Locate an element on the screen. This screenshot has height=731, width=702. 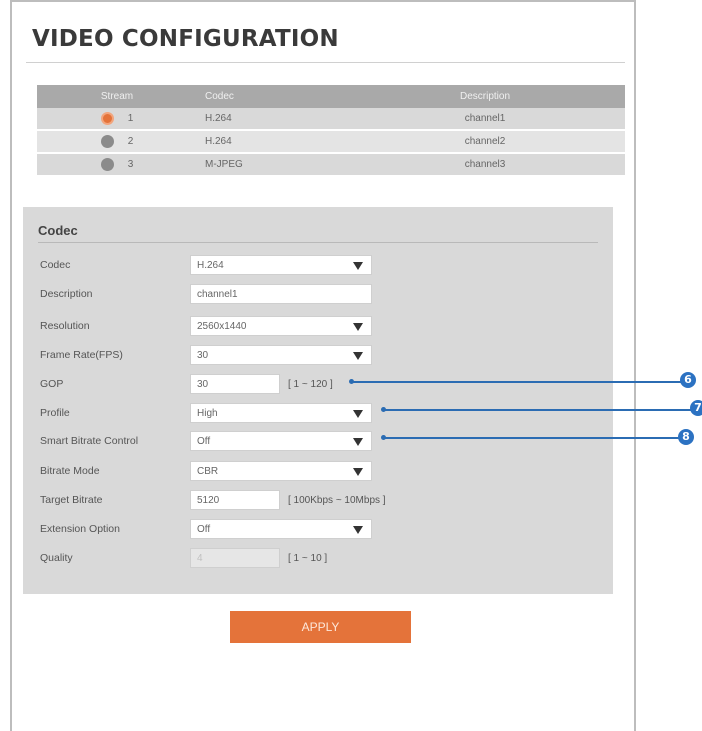
description-cell: channel3 is located at coordinates (485, 164).